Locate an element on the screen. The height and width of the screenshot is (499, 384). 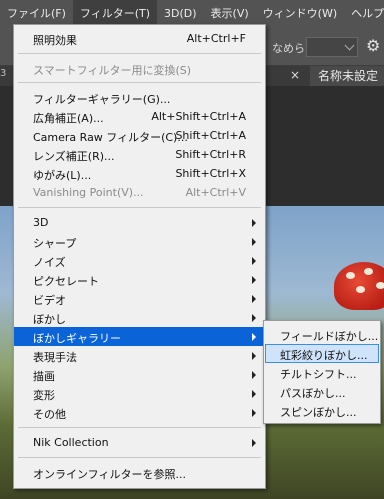
menu-item-label: 変形 is located at coordinates (44, 395).